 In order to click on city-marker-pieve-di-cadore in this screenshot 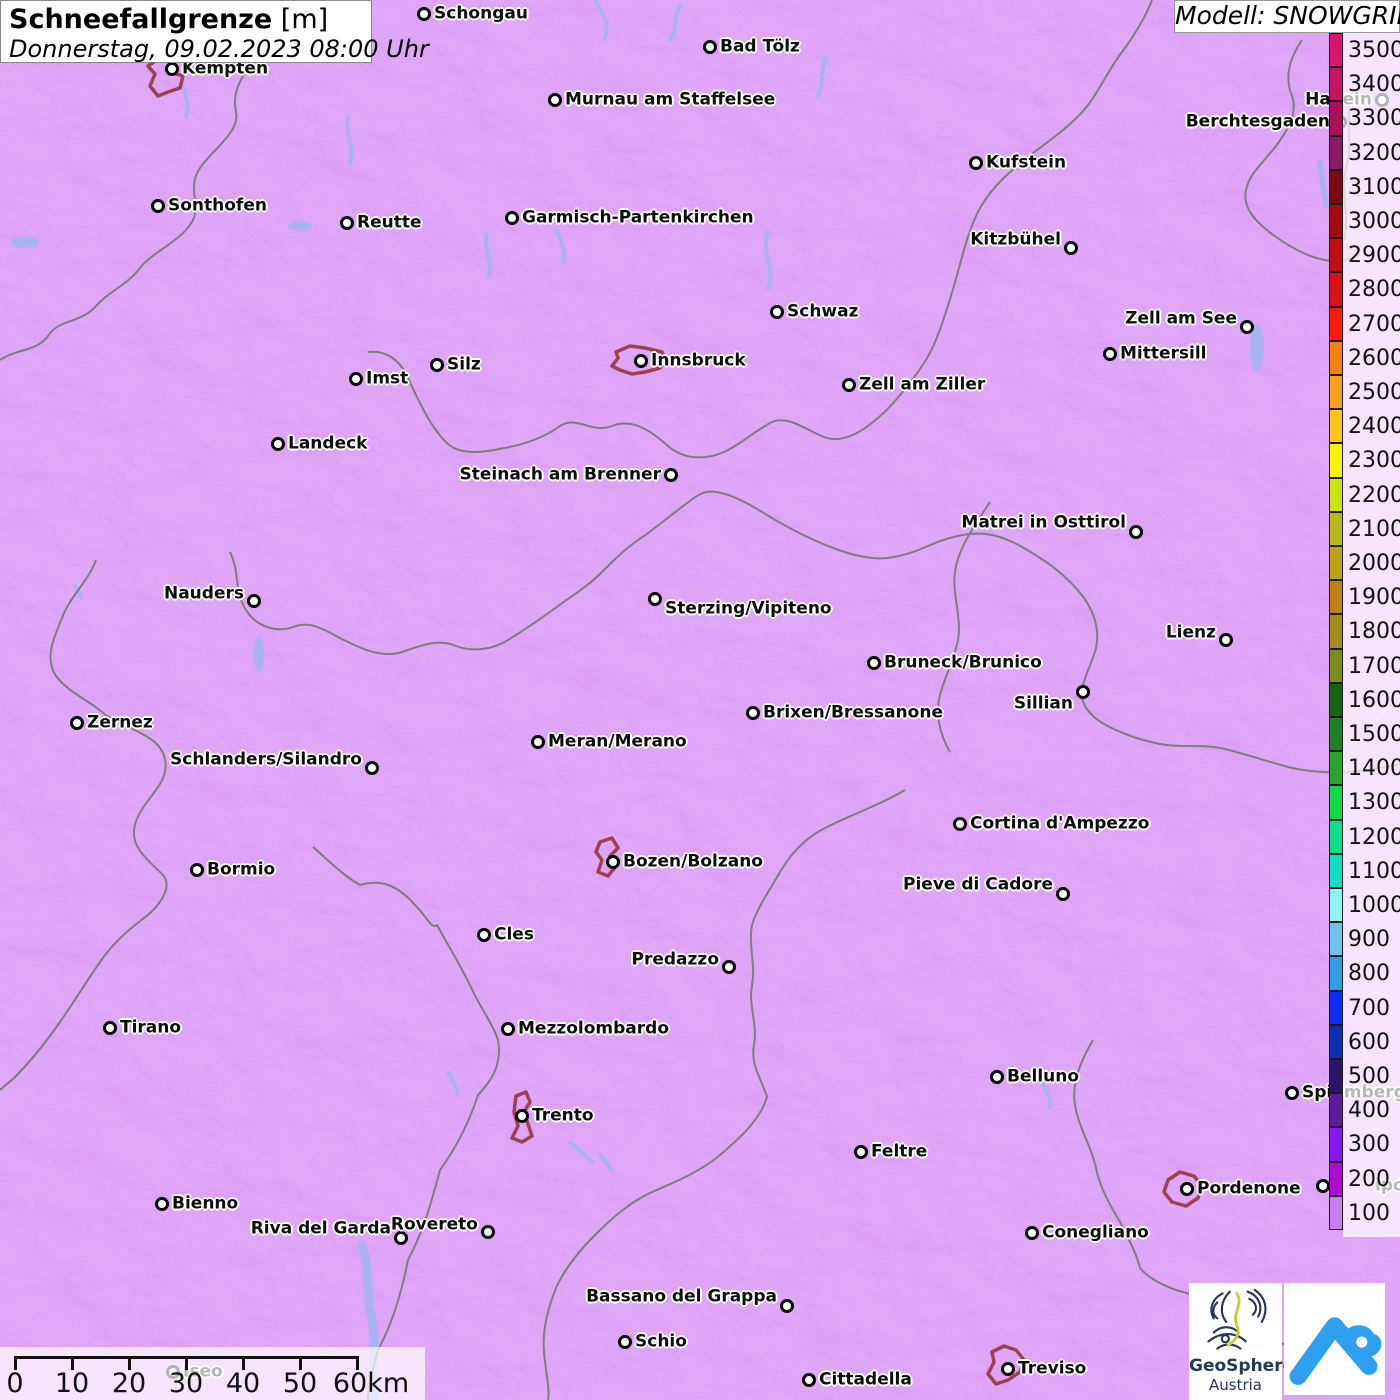, I will do `click(1063, 894)`.